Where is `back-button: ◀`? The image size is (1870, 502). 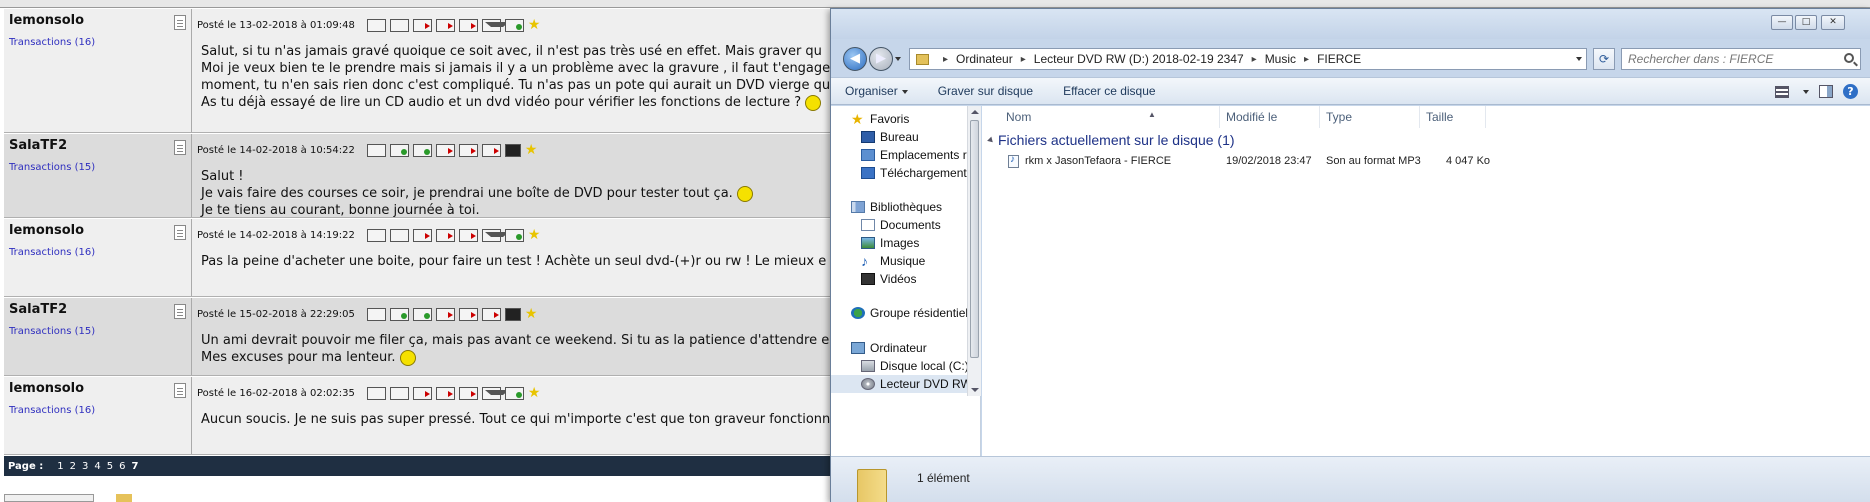 back-button: ◀ is located at coordinates (855, 59).